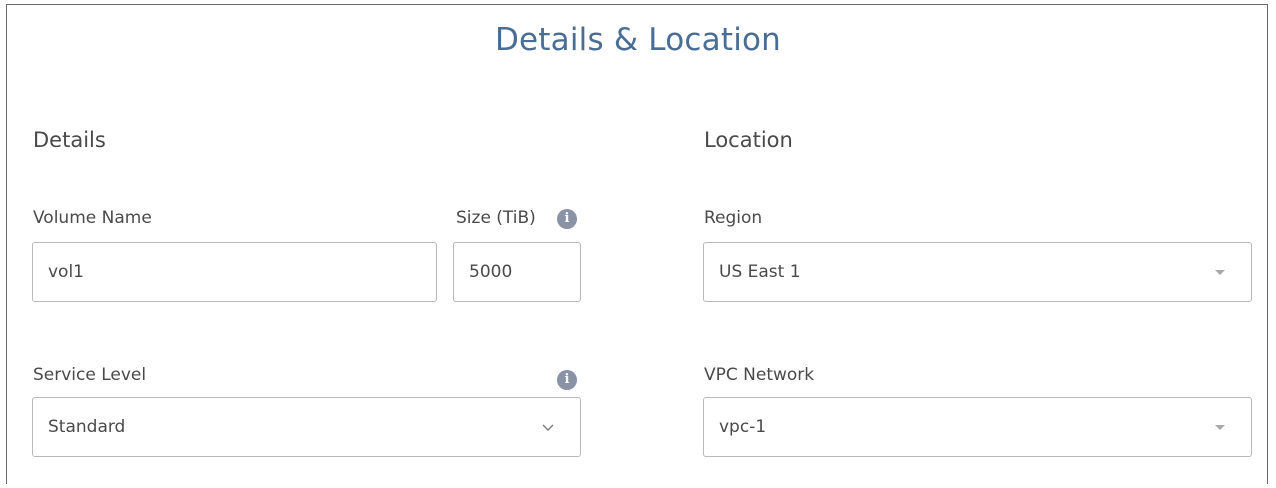 The image size is (1276, 488). Describe the element at coordinates (69, 140) in the screenshot. I see `details-heading: Details` at that location.